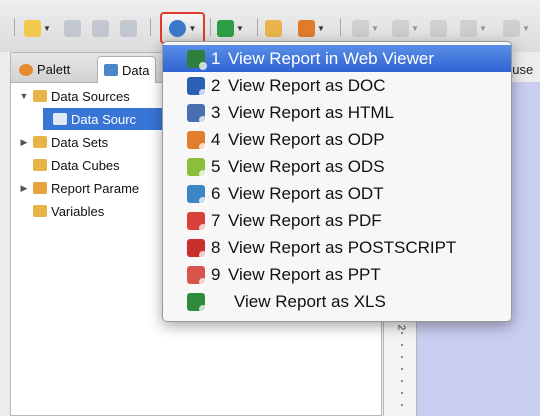  I want to click on nav-history-button: ▼, so click(405, 28).